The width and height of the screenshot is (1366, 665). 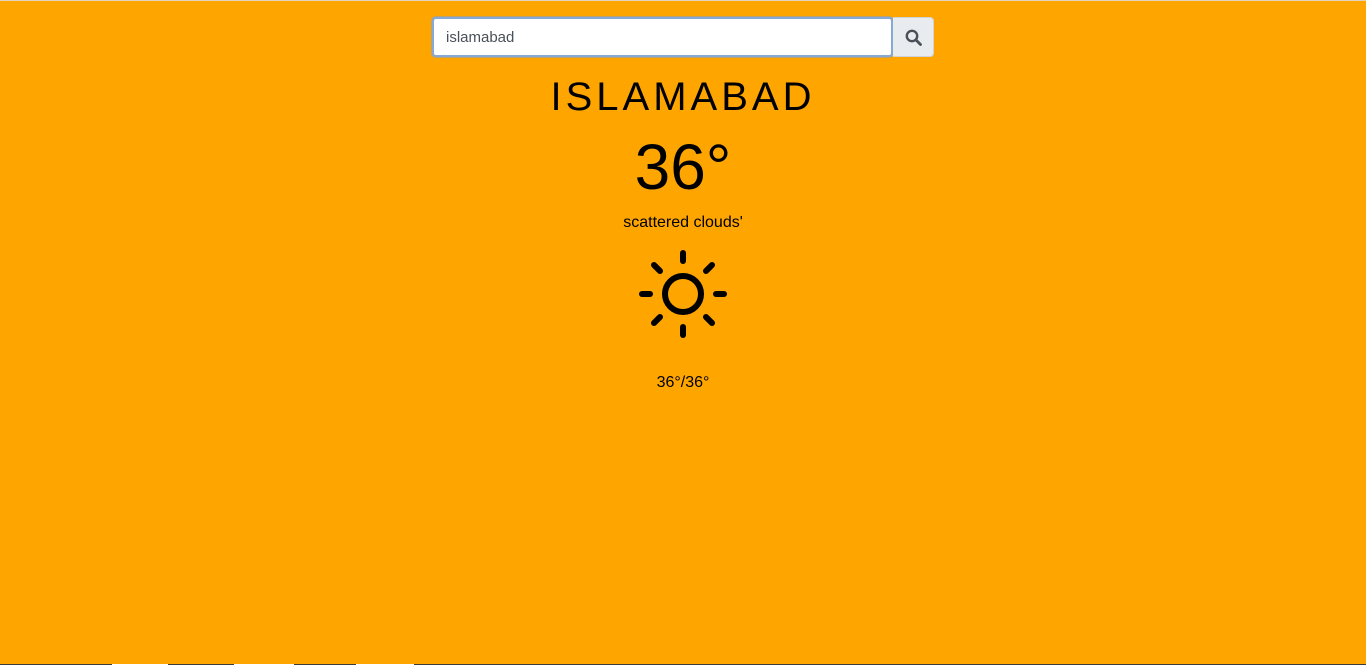 What do you see at coordinates (683, 167) in the screenshot?
I see `current-temperature: 36°` at bounding box center [683, 167].